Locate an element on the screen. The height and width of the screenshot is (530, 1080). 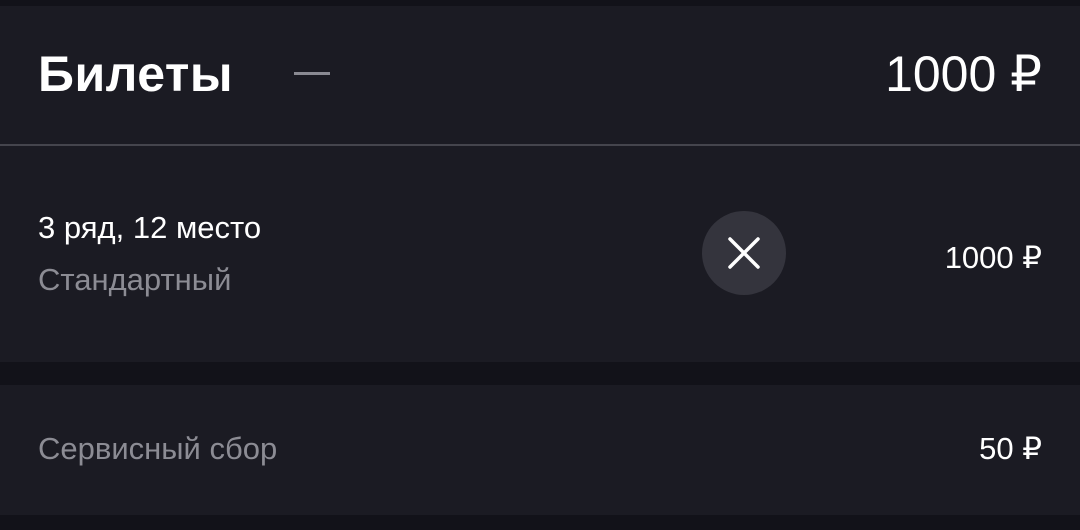
ticket-category: Стандартный is located at coordinates (135, 279).